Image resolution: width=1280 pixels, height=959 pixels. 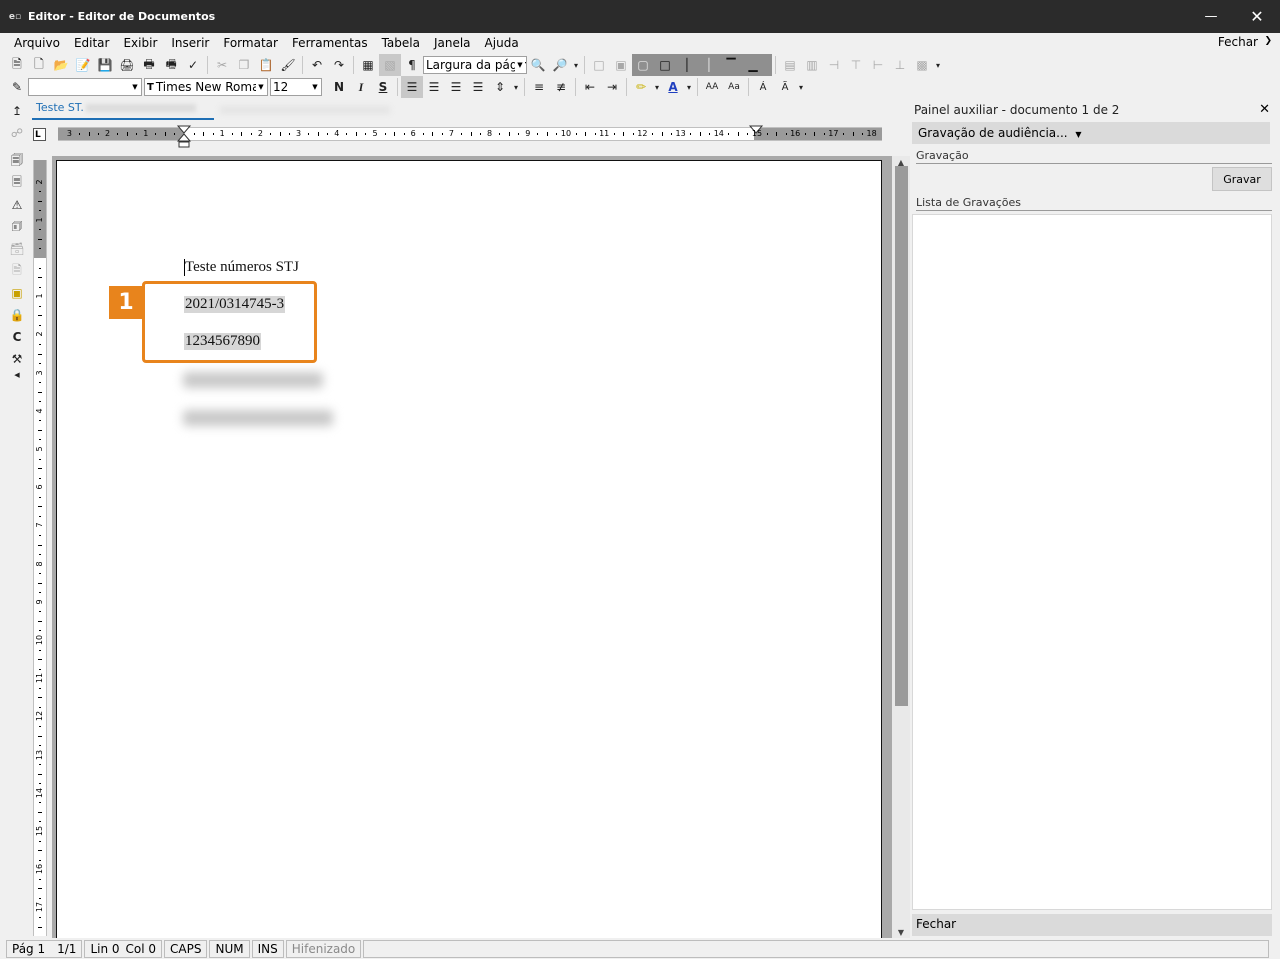 I want to click on zoom-in-icon: 🔎, so click(x=560, y=65).